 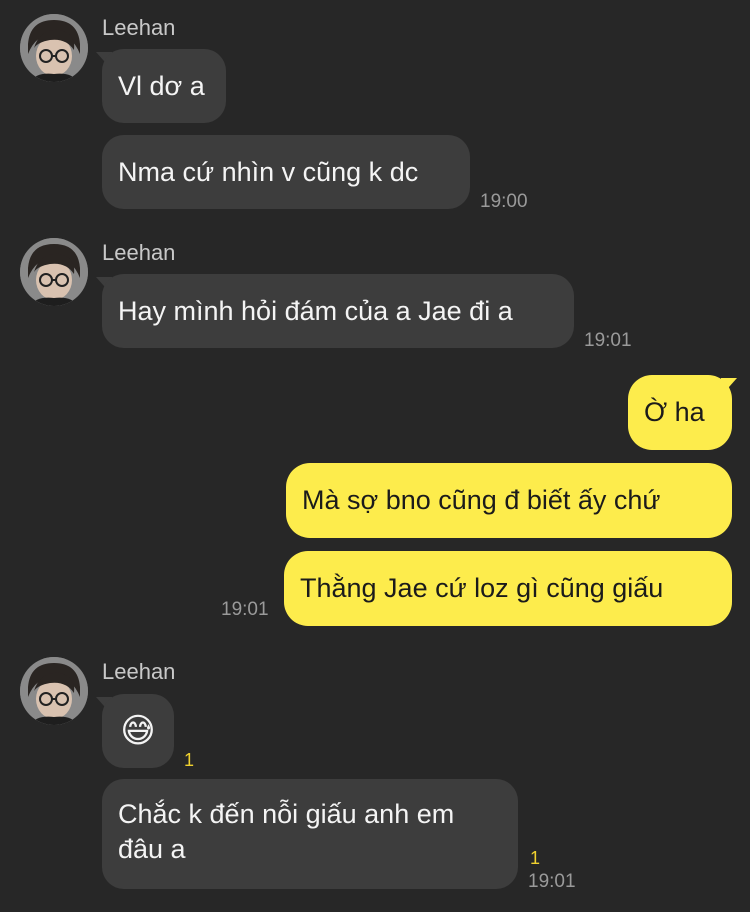 I want to click on emoji-message: 😅, so click(x=138, y=731).